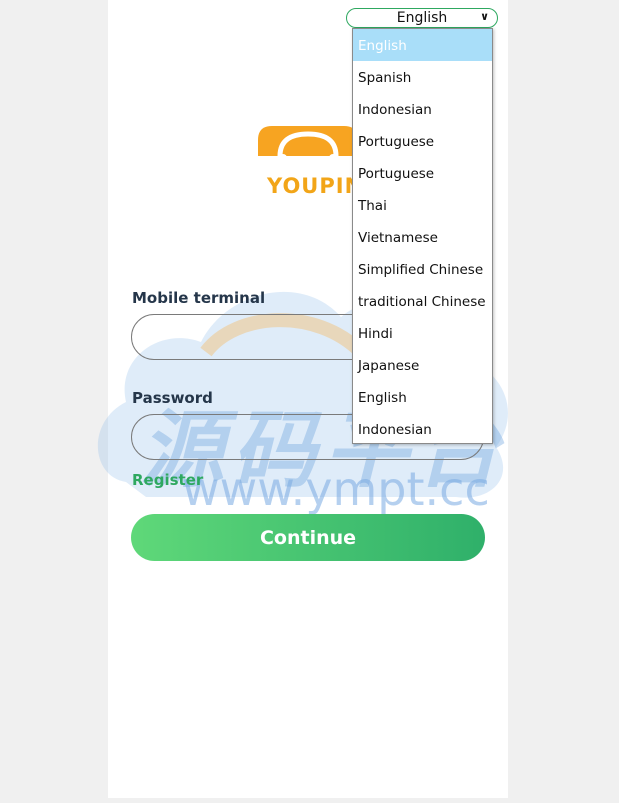 The image size is (619, 803). I want to click on register-link: Register, so click(167, 480).